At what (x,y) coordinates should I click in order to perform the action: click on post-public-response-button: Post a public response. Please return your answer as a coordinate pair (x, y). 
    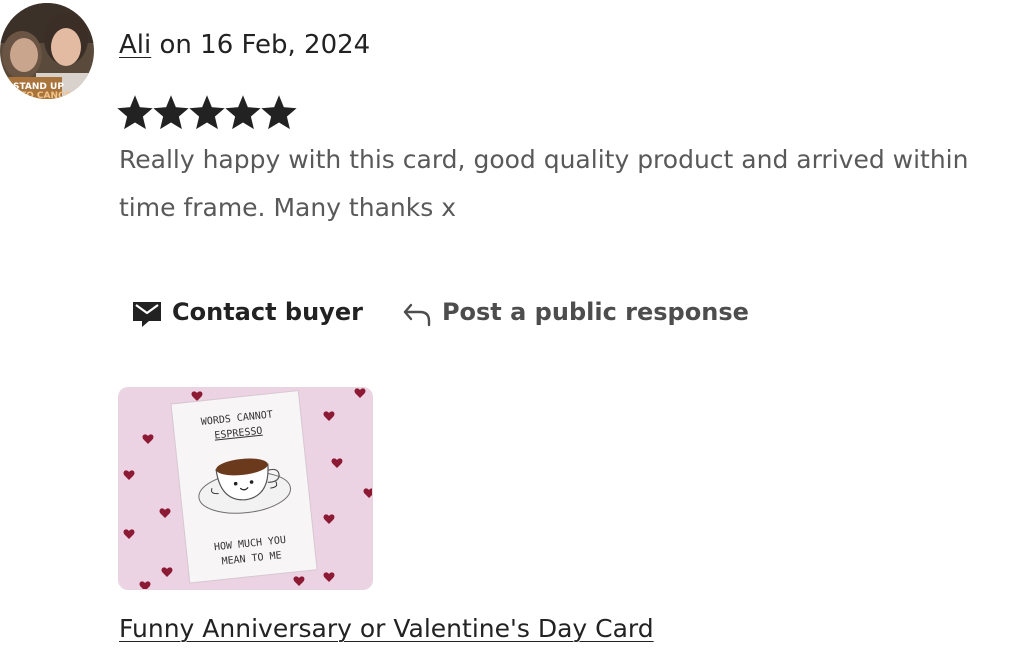
    Looking at the image, I should click on (575, 312).